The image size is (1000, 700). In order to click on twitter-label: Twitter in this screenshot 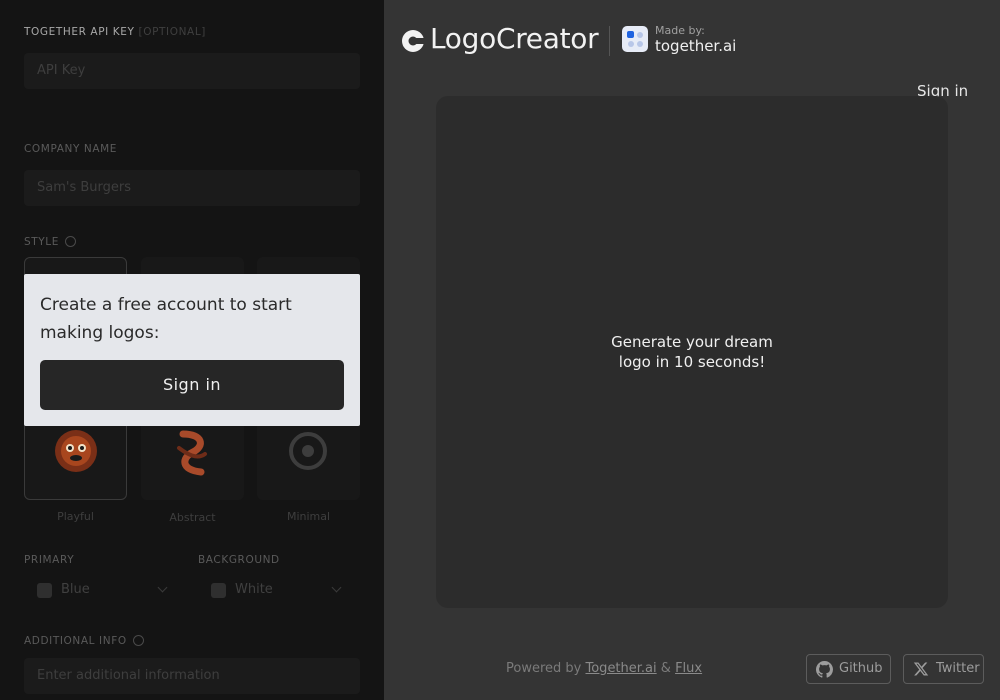, I will do `click(958, 668)`.